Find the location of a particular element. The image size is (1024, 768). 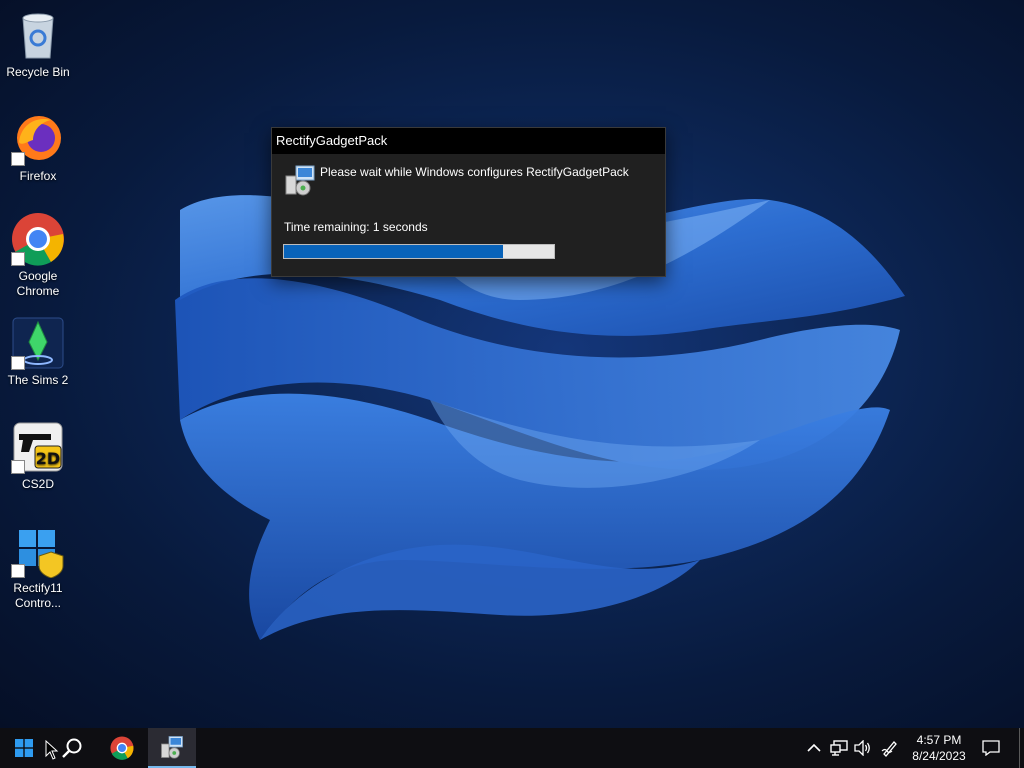

desktop-icon-label: Firefox is located at coordinates (38, 176).